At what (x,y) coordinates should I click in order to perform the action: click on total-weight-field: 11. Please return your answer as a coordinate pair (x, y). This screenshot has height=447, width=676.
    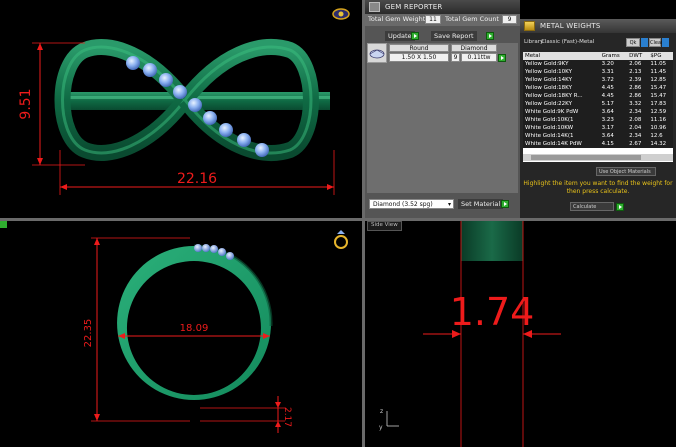
    Looking at the image, I should click on (433, 19).